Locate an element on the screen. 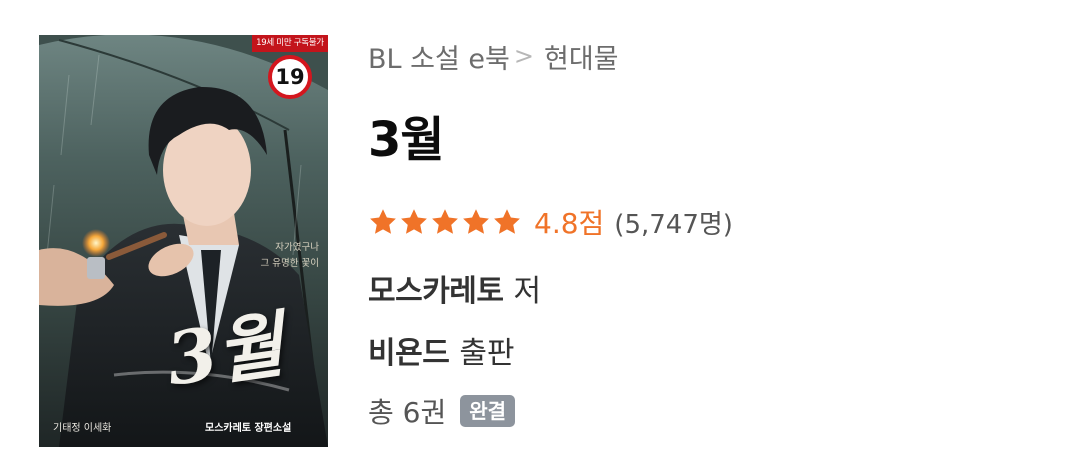  publisher-suffix: 출판 is located at coordinates (487, 353).